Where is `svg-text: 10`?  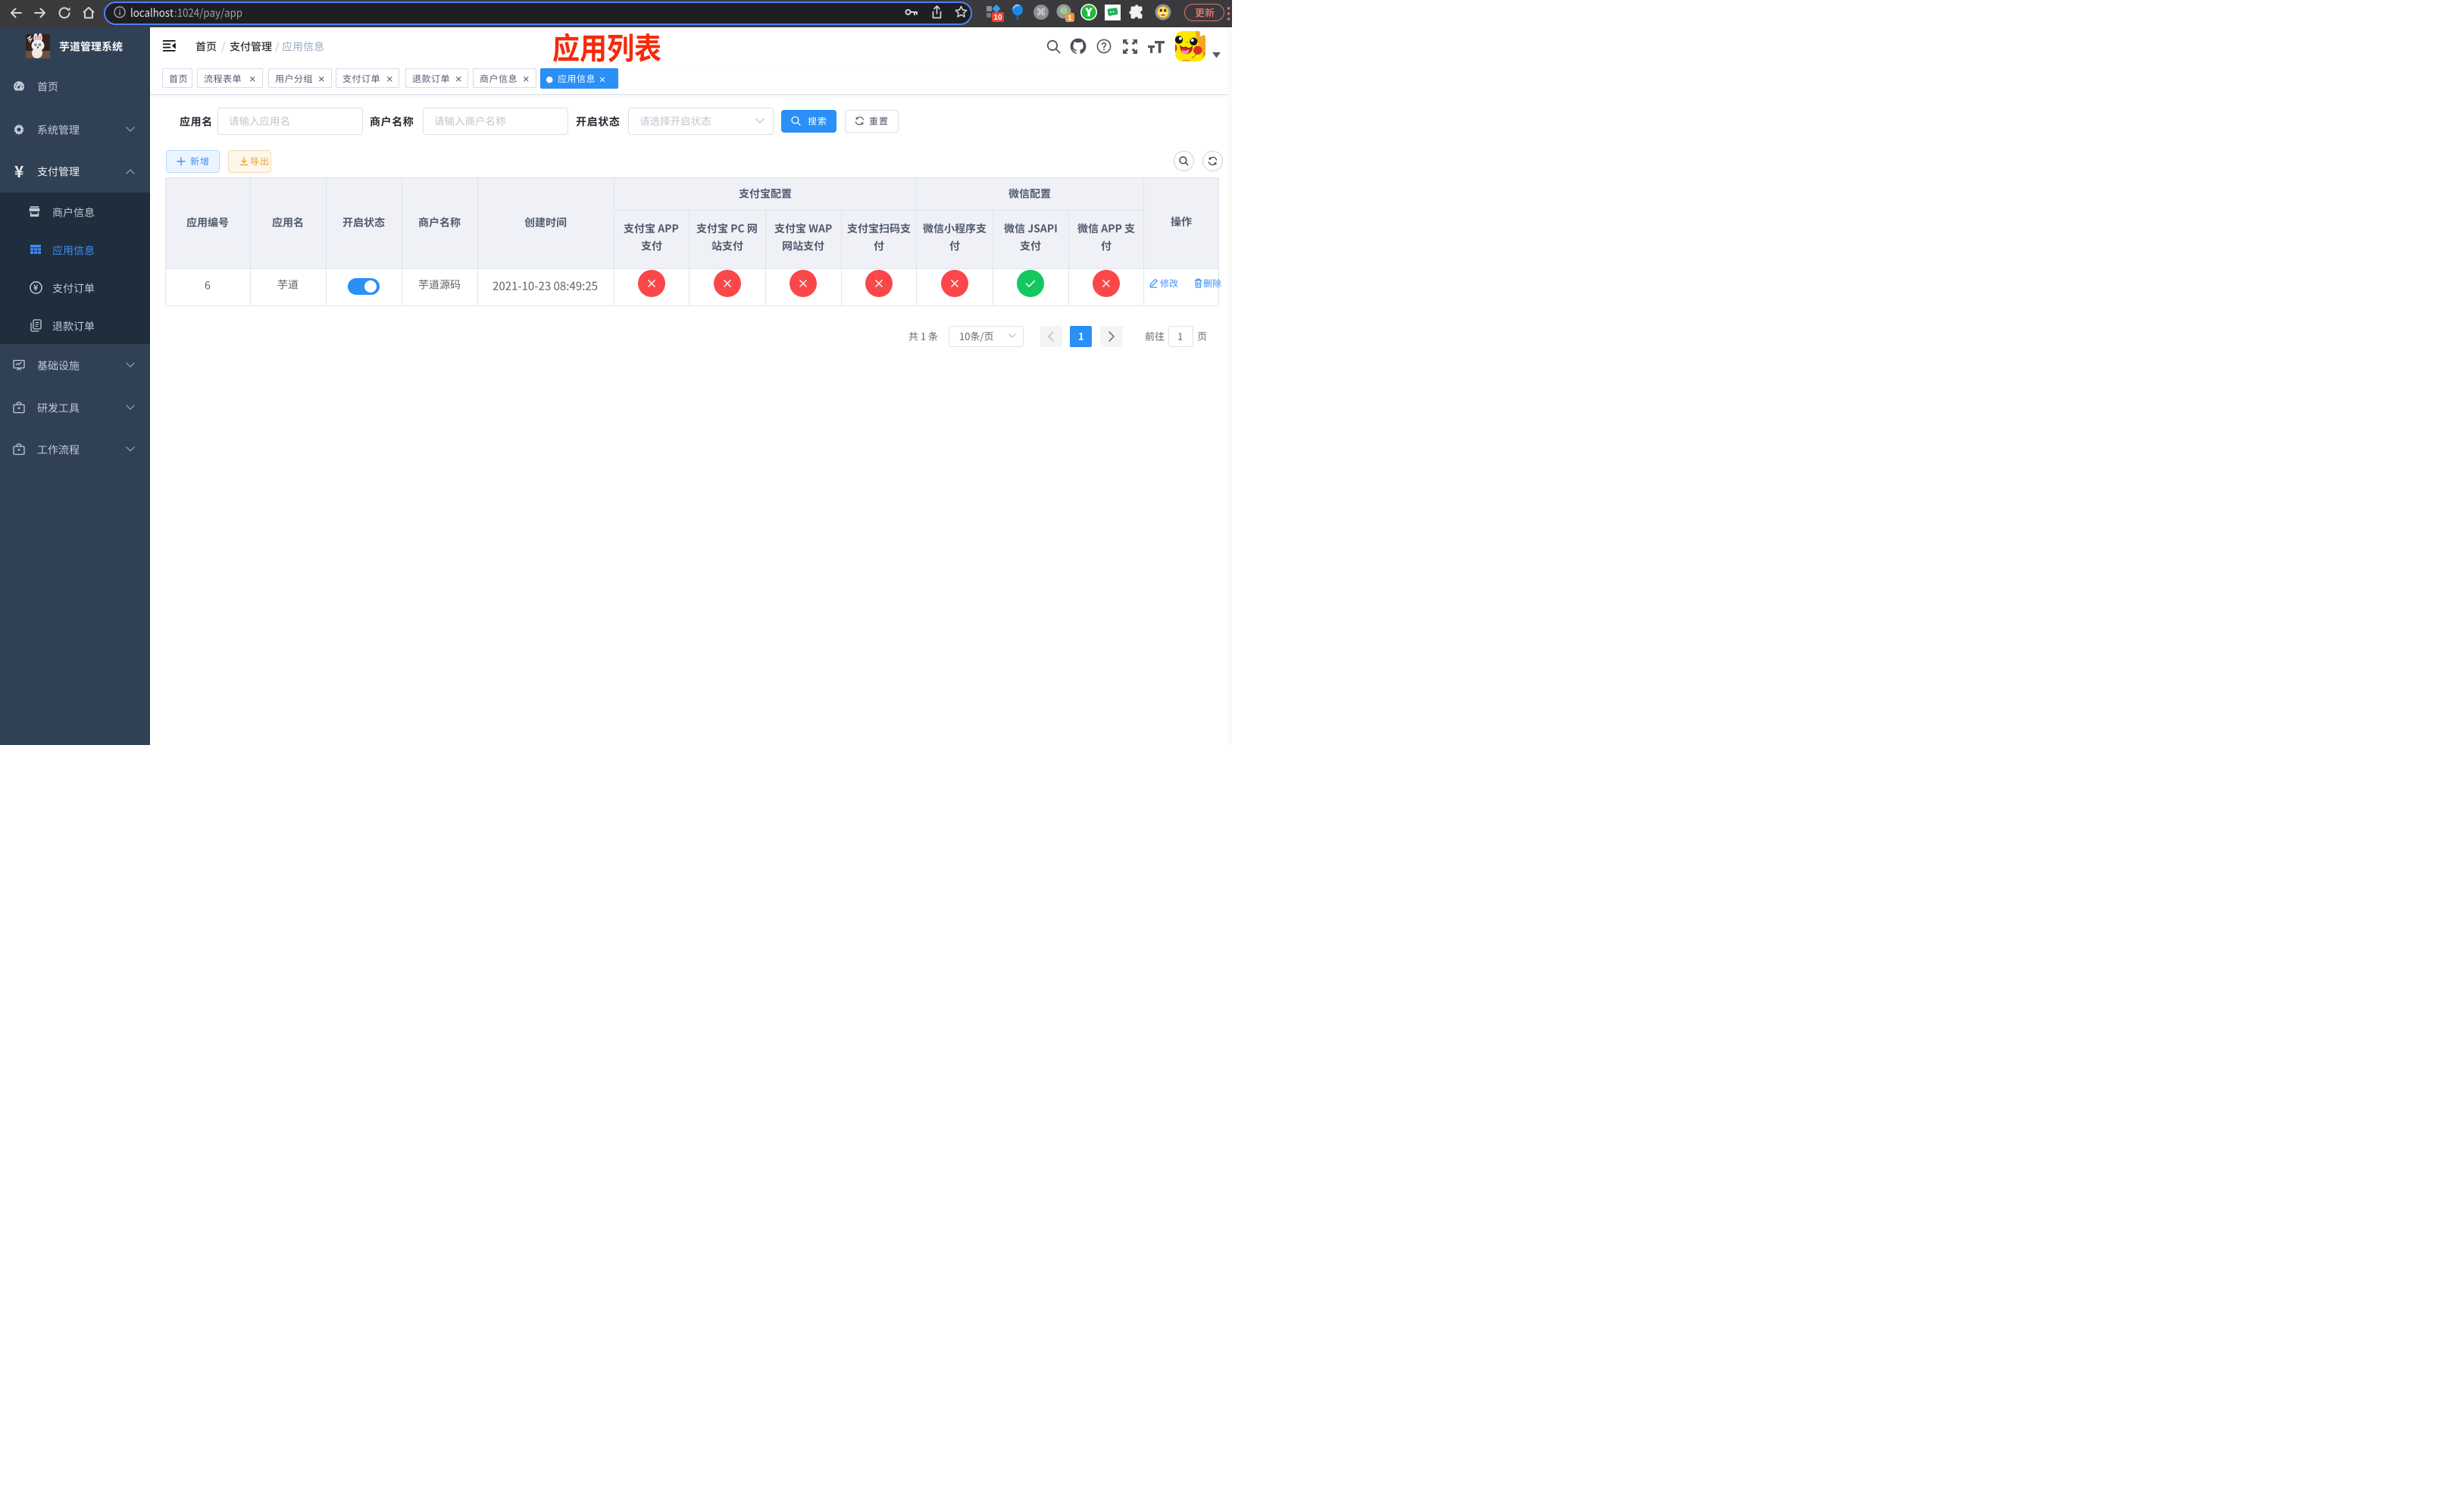 svg-text: 10 is located at coordinates (997, 18).